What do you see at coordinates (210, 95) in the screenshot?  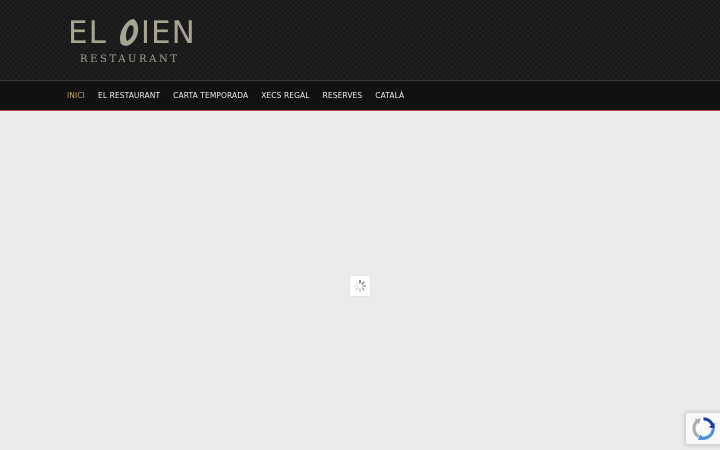 I see `nav-item-carta-temporada: CARTA TEMPORADA` at bounding box center [210, 95].